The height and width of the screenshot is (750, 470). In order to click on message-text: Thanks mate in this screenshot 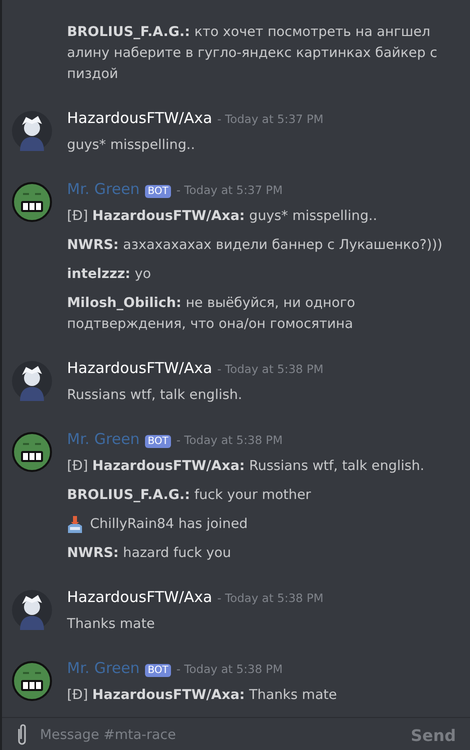, I will do `click(111, 624)`.